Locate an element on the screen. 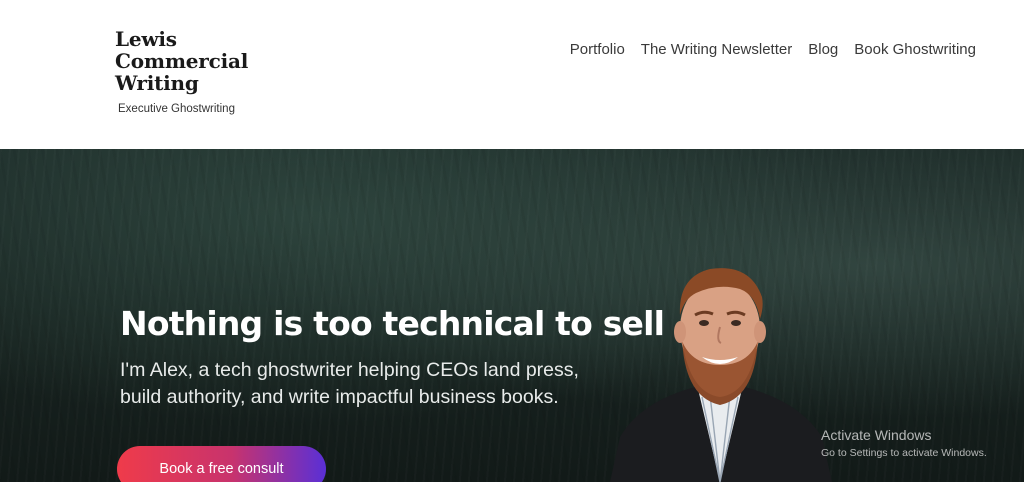 The image size is (1024, 482). nav-link-portfolio: Portfolio is located at coordinates (597, 49).